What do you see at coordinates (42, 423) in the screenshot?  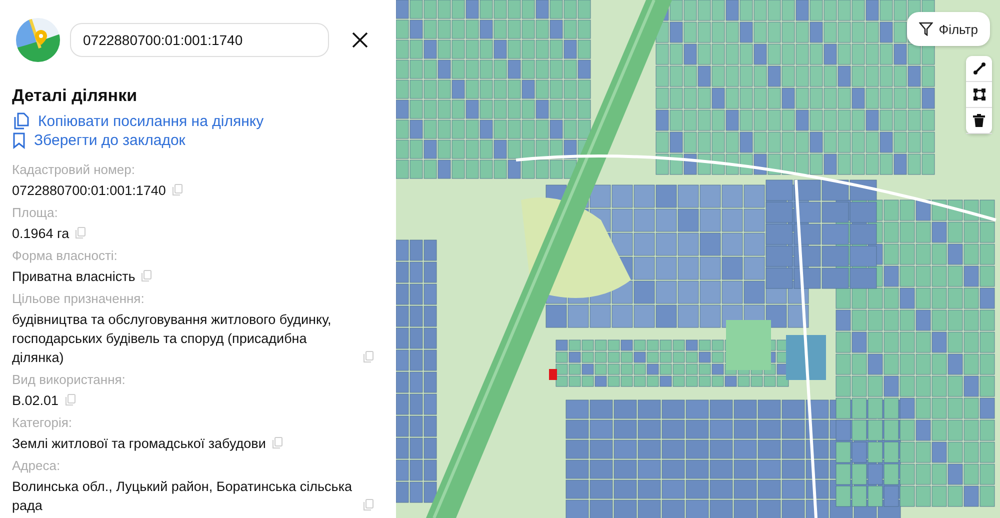 I see `field-label: Категорія:` at bounding box center [42, 423].